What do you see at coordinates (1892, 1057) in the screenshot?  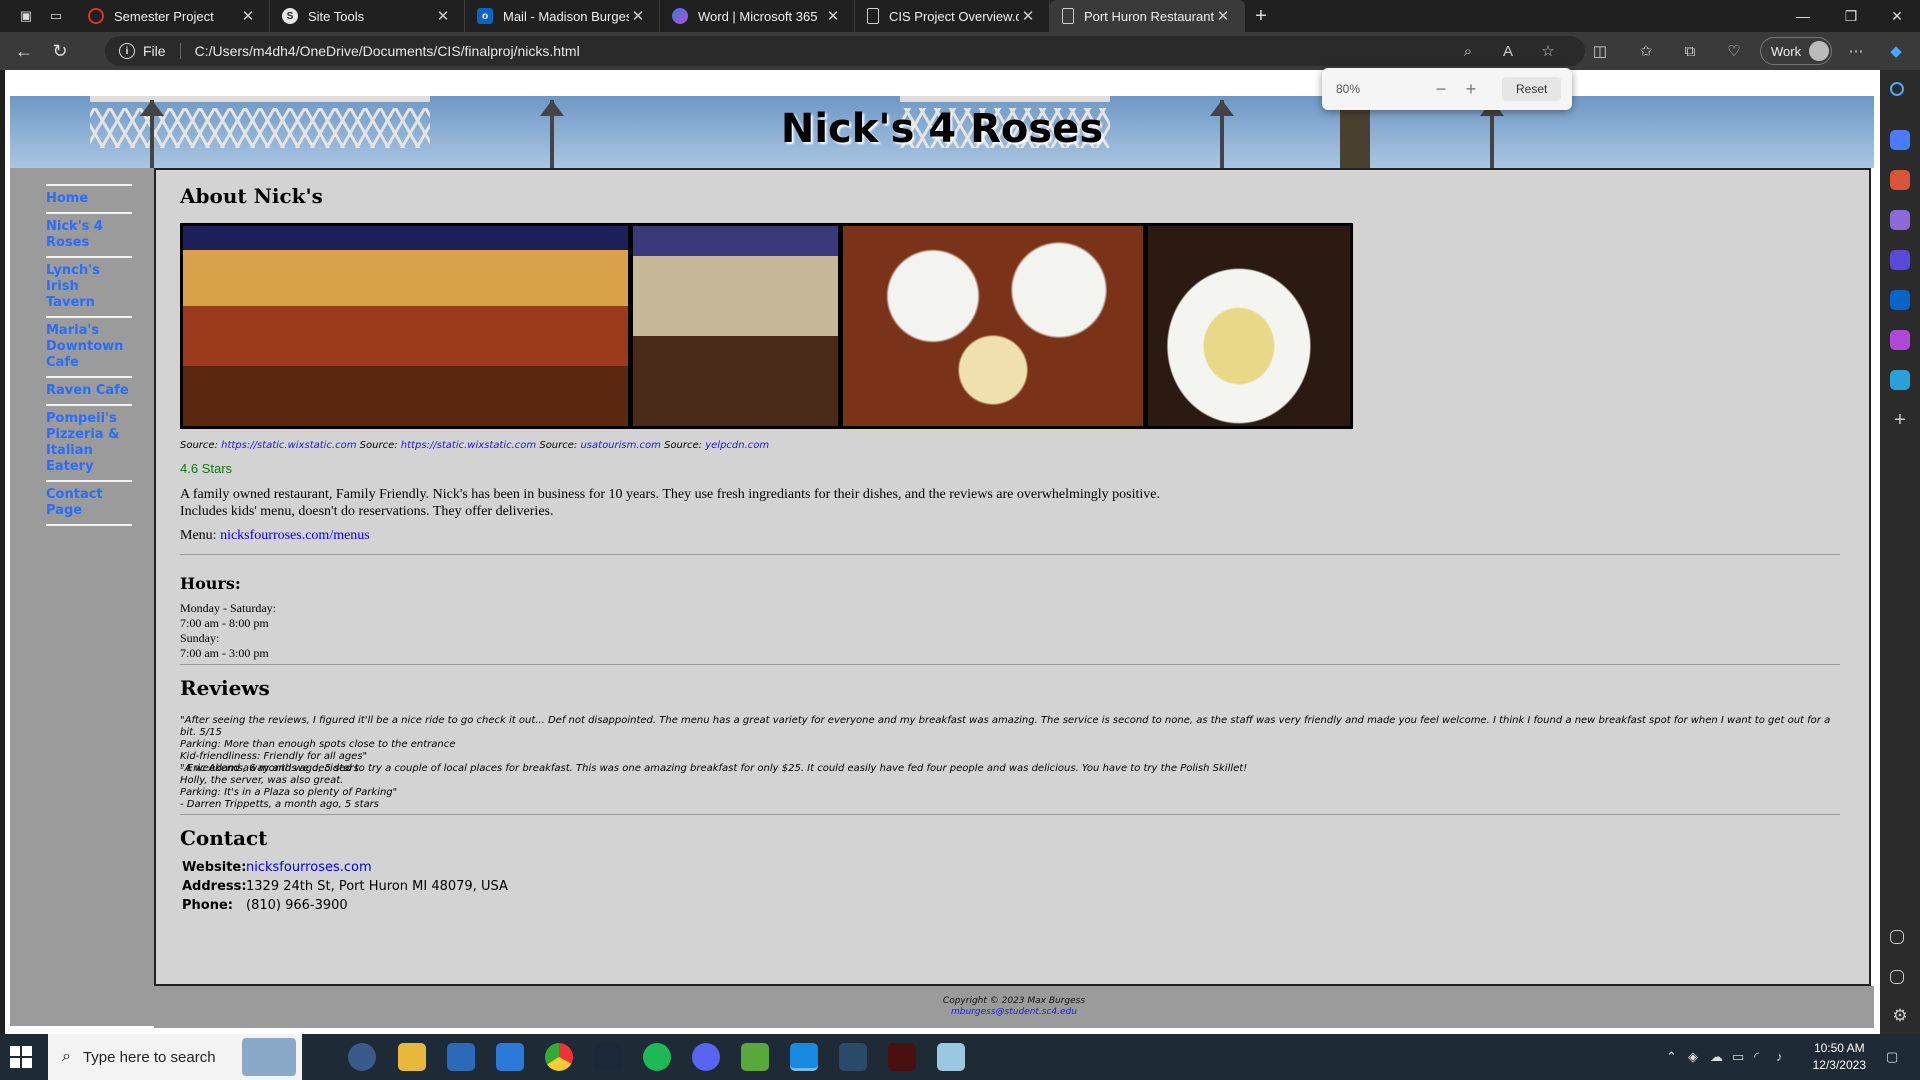 I see `notifications-icon: ▢` at bounding box center [1892, 1057].